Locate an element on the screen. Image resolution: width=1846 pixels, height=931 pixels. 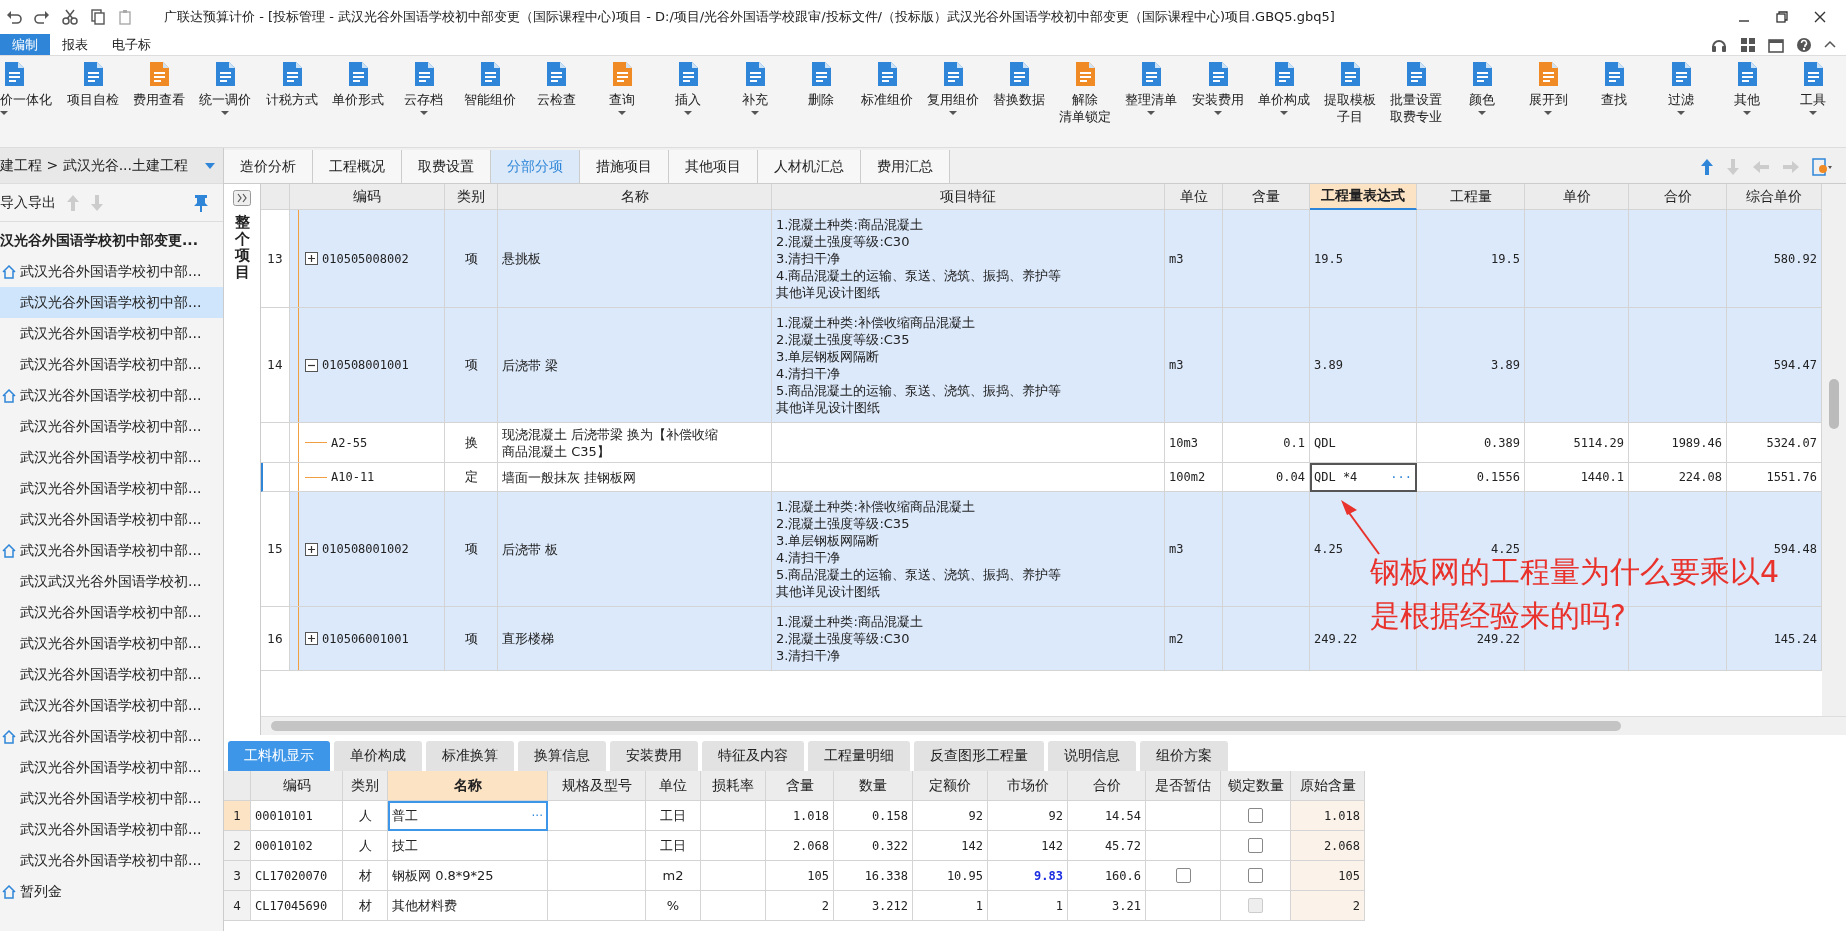
panel-tab: 说明信息 is located at coordinates (1092, 756).